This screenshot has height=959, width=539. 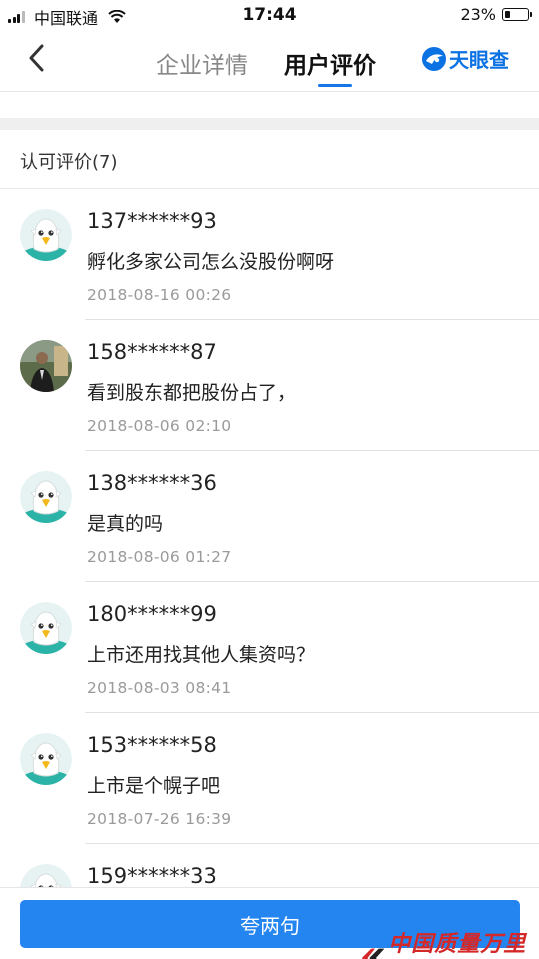 I want to click on brand-logo: 天眼查, so click(x=465, y=58).